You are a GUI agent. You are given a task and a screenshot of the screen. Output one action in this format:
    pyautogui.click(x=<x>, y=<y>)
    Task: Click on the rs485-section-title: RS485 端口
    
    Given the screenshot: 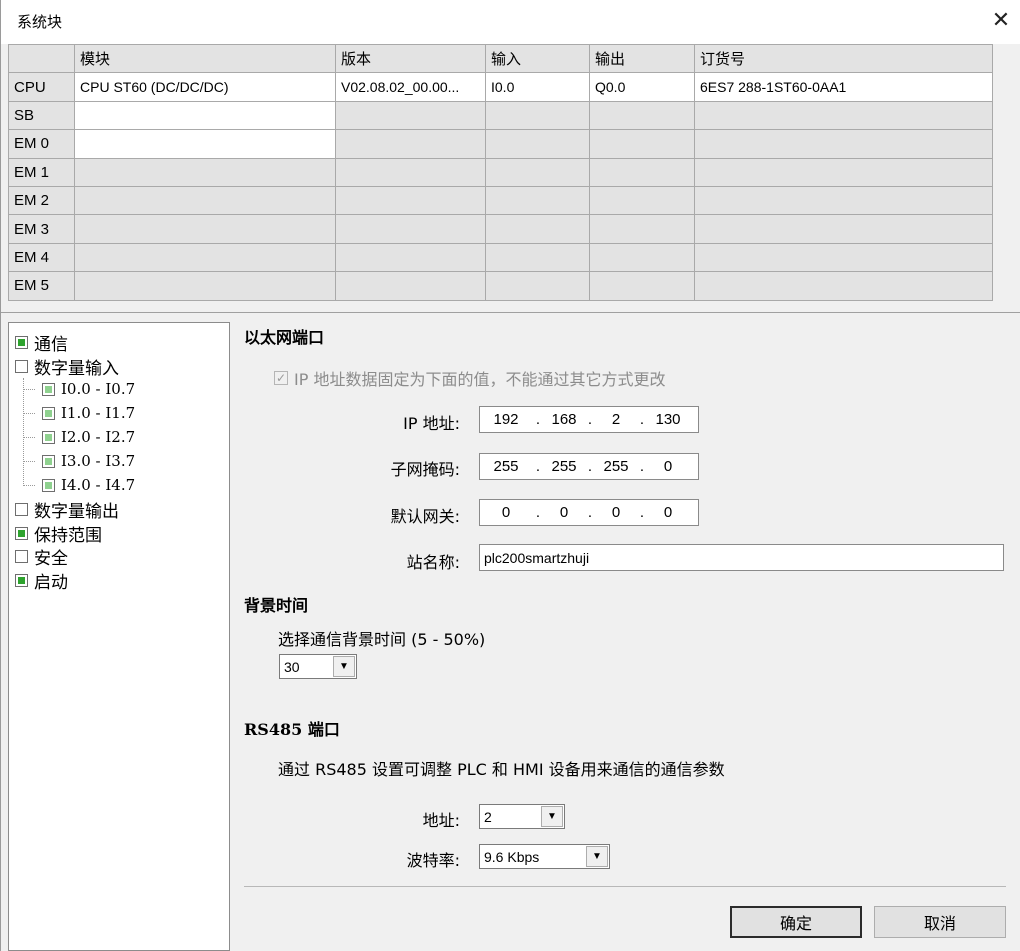 What is the action you would take?
    pyautogui.click(x=292, y=729)
    